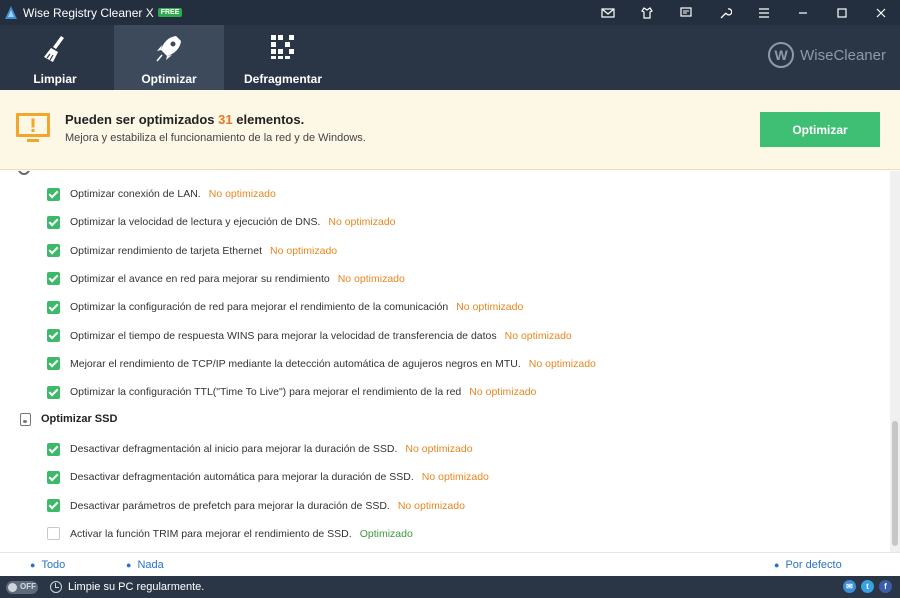 This screenshot has width=900, height=598. I want to click on title-bar: Wise Registry Cleaner X FREE, so click(450, 12).